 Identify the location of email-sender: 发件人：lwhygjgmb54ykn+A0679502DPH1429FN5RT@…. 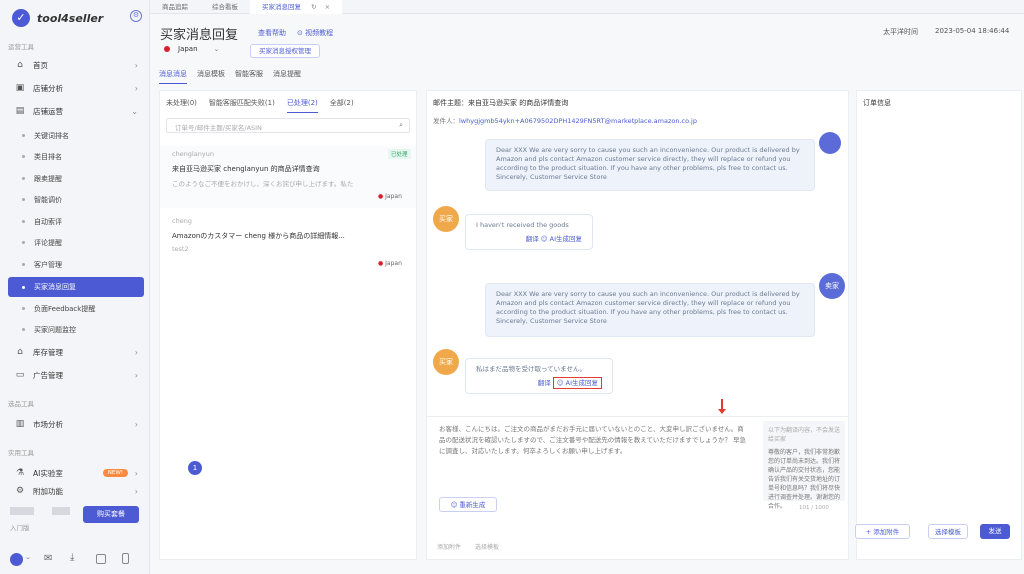
(565, 120).